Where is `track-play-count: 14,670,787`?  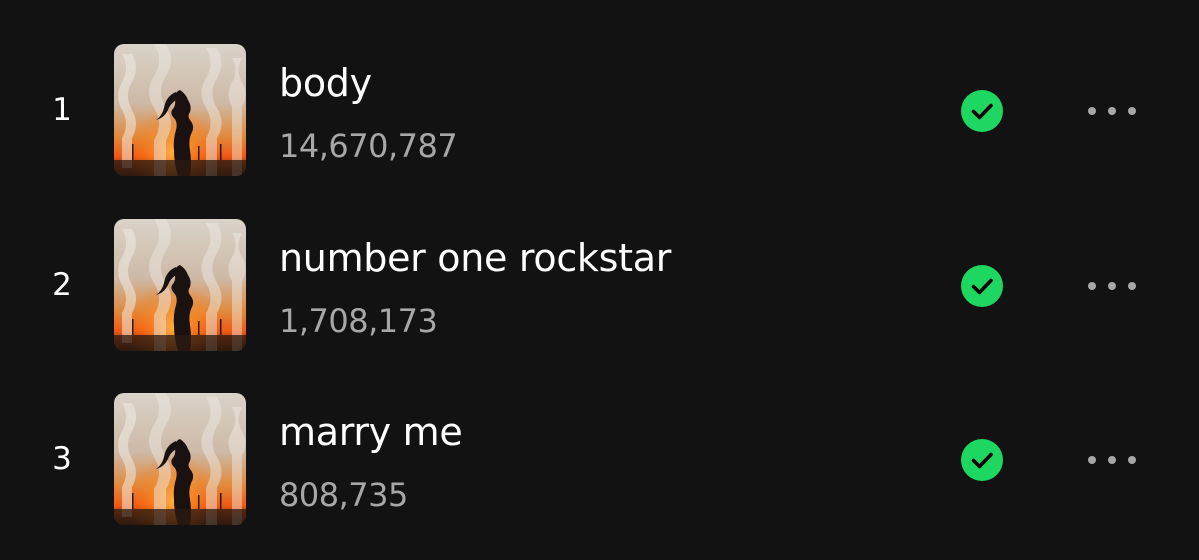 track-play-count: 14,670,787 is located at coordinates (368, 146).